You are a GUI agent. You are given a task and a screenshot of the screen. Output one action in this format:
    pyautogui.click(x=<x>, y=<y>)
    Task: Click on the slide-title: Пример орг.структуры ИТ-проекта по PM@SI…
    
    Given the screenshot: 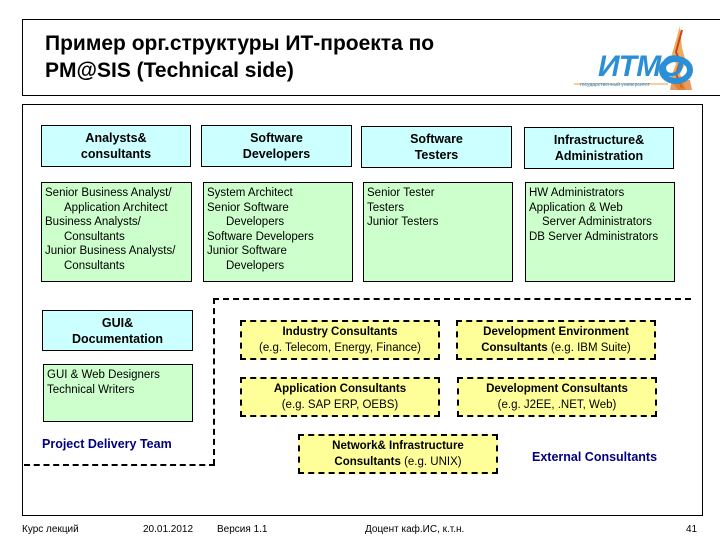 What is the action you would take?
    pyautogui.click(x=239, y=57)
    